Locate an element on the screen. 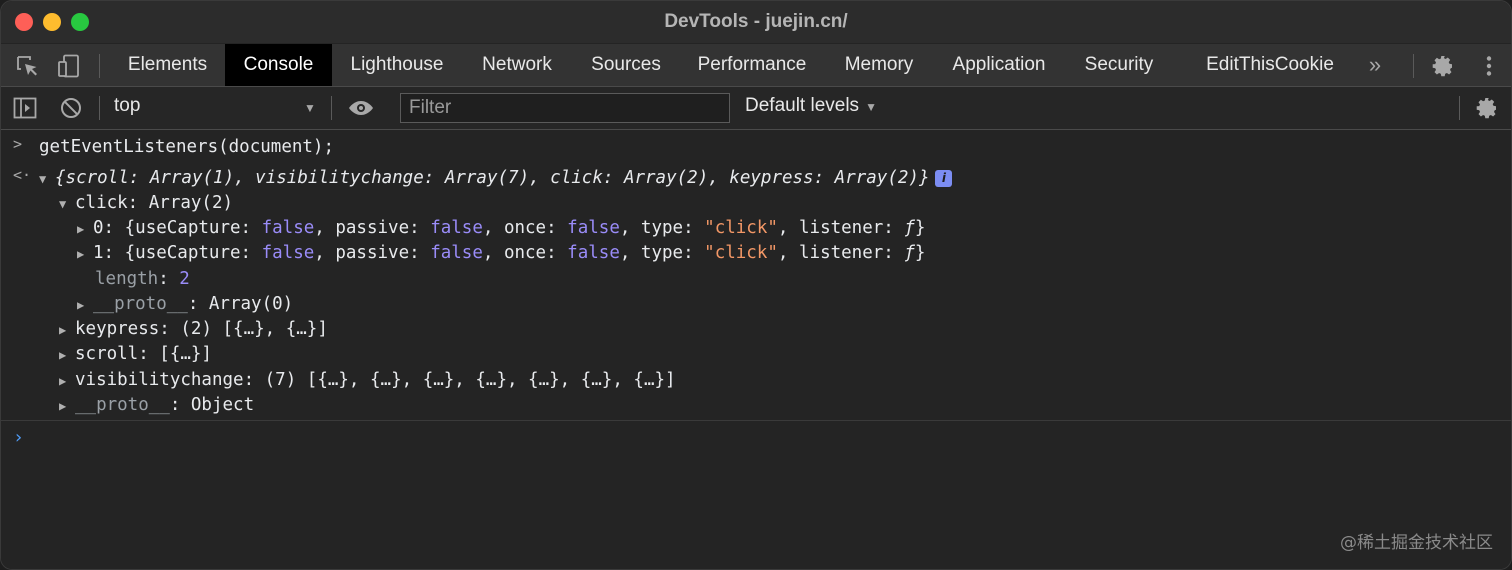 Image resolution: width=1512 pixels, height=570 pixels. proto-value: : Object is located at coordinates (212, 405).